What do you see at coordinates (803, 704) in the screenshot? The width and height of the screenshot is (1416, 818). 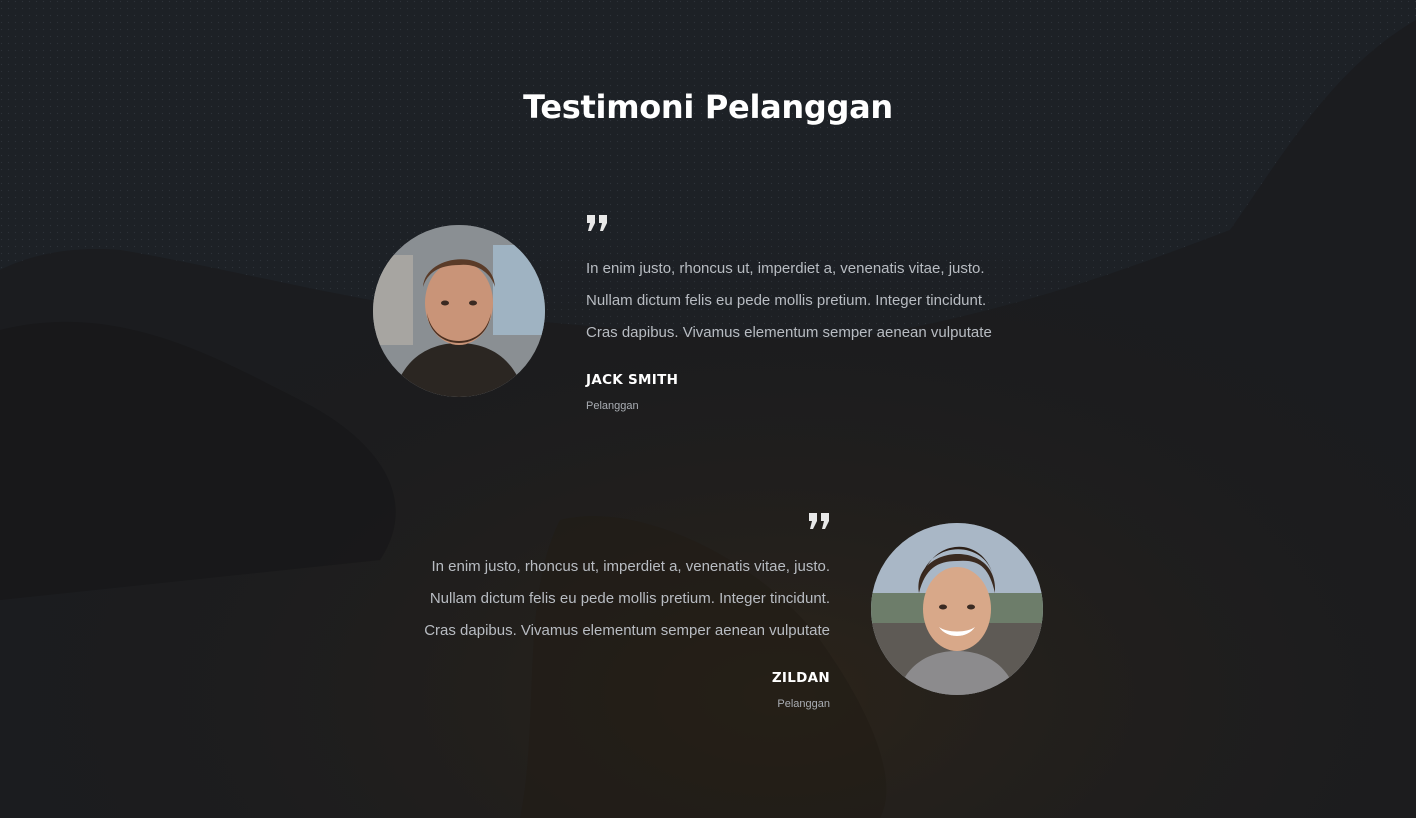 I see `author-role: Pelanggan` at bounding box center [803, 704].